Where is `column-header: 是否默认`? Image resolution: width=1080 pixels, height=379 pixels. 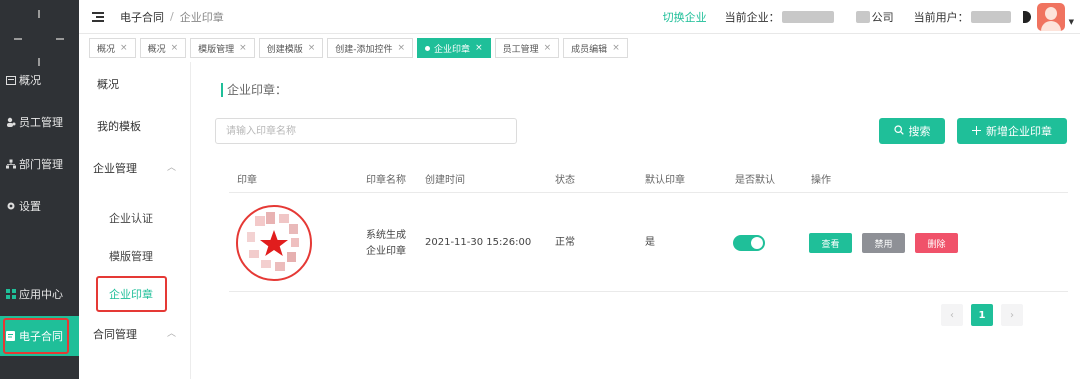
column-header: 是否默认 is located at coordinates (755, 180).